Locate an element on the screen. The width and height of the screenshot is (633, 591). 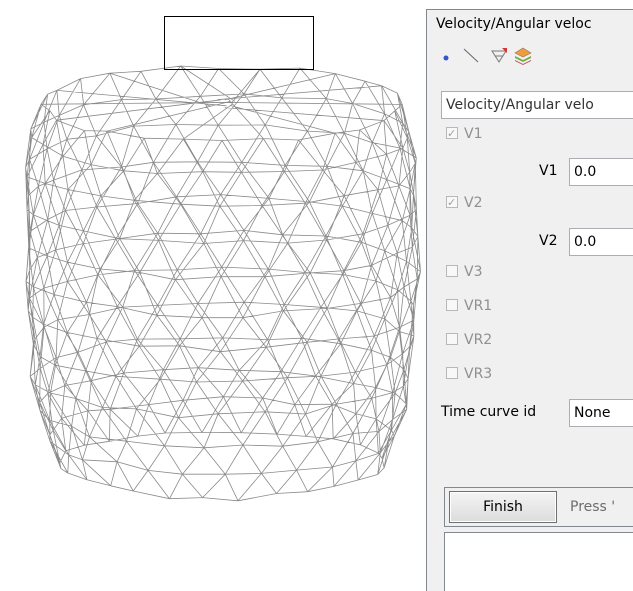
vr1-checkbox: VR1 is located at coordinates (469, 306).